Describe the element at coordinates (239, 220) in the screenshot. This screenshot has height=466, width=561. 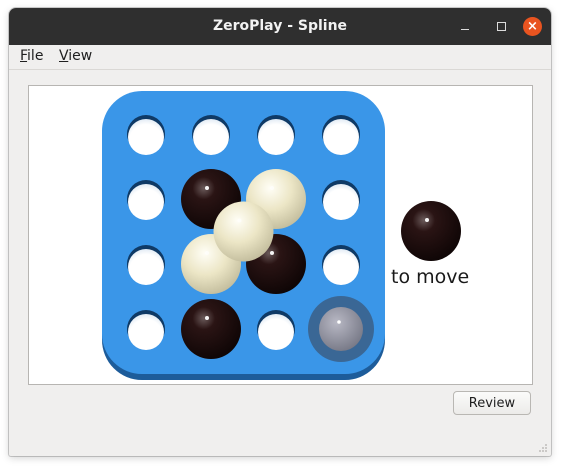
I see `stone-white-level2-highlight` at that location.